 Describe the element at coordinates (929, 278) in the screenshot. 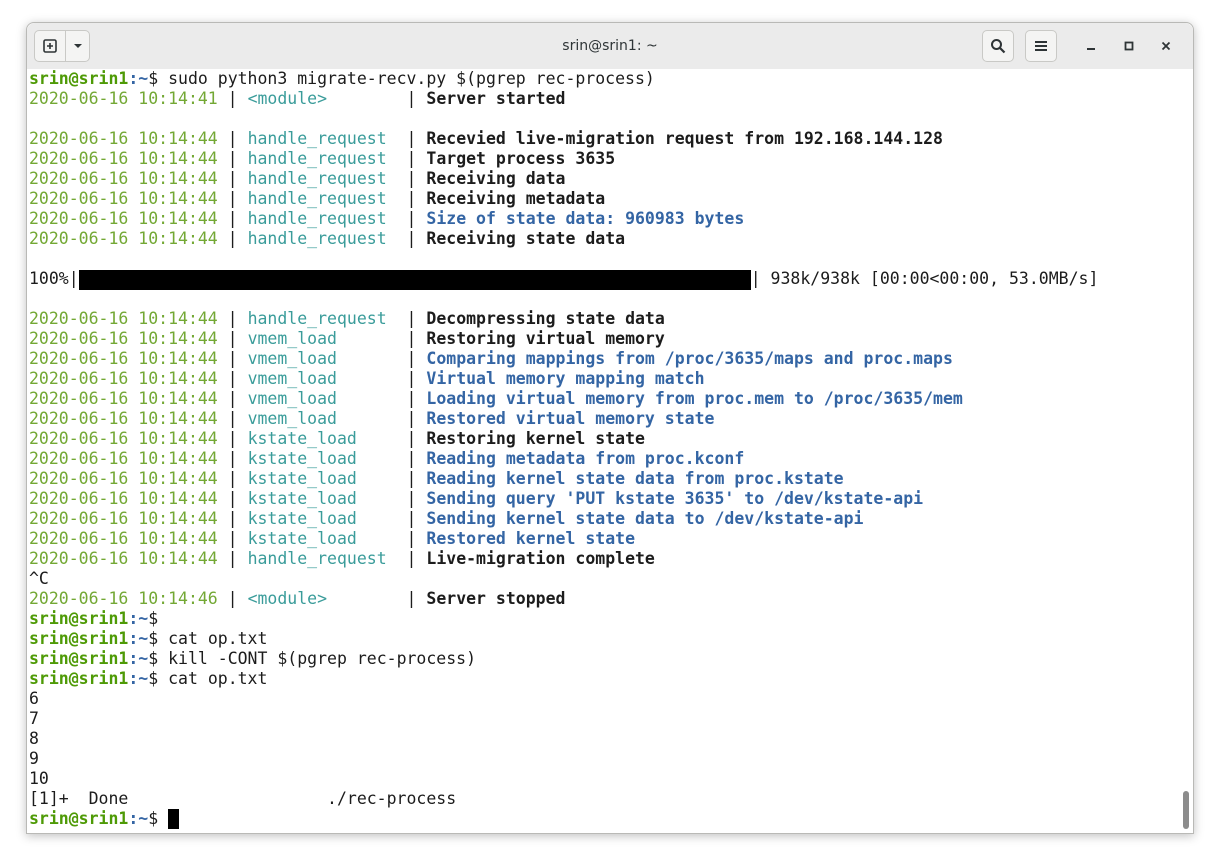

I see `progress-stats: 938k/938k [00:00<00:00, 53.0MB/s]` at that location.